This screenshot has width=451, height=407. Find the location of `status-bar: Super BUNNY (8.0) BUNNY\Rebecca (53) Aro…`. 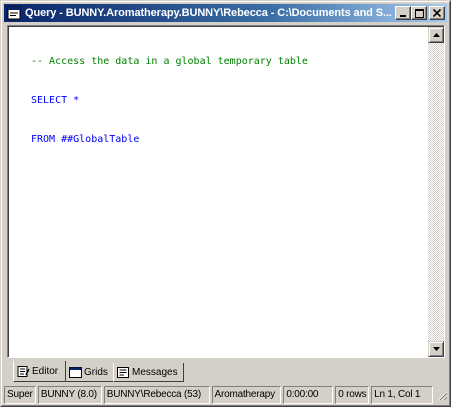

status-bar: Super BUNNY (8.0) BUNNY\Rebecca (53) Aro… is located at coordinates (226, 395).